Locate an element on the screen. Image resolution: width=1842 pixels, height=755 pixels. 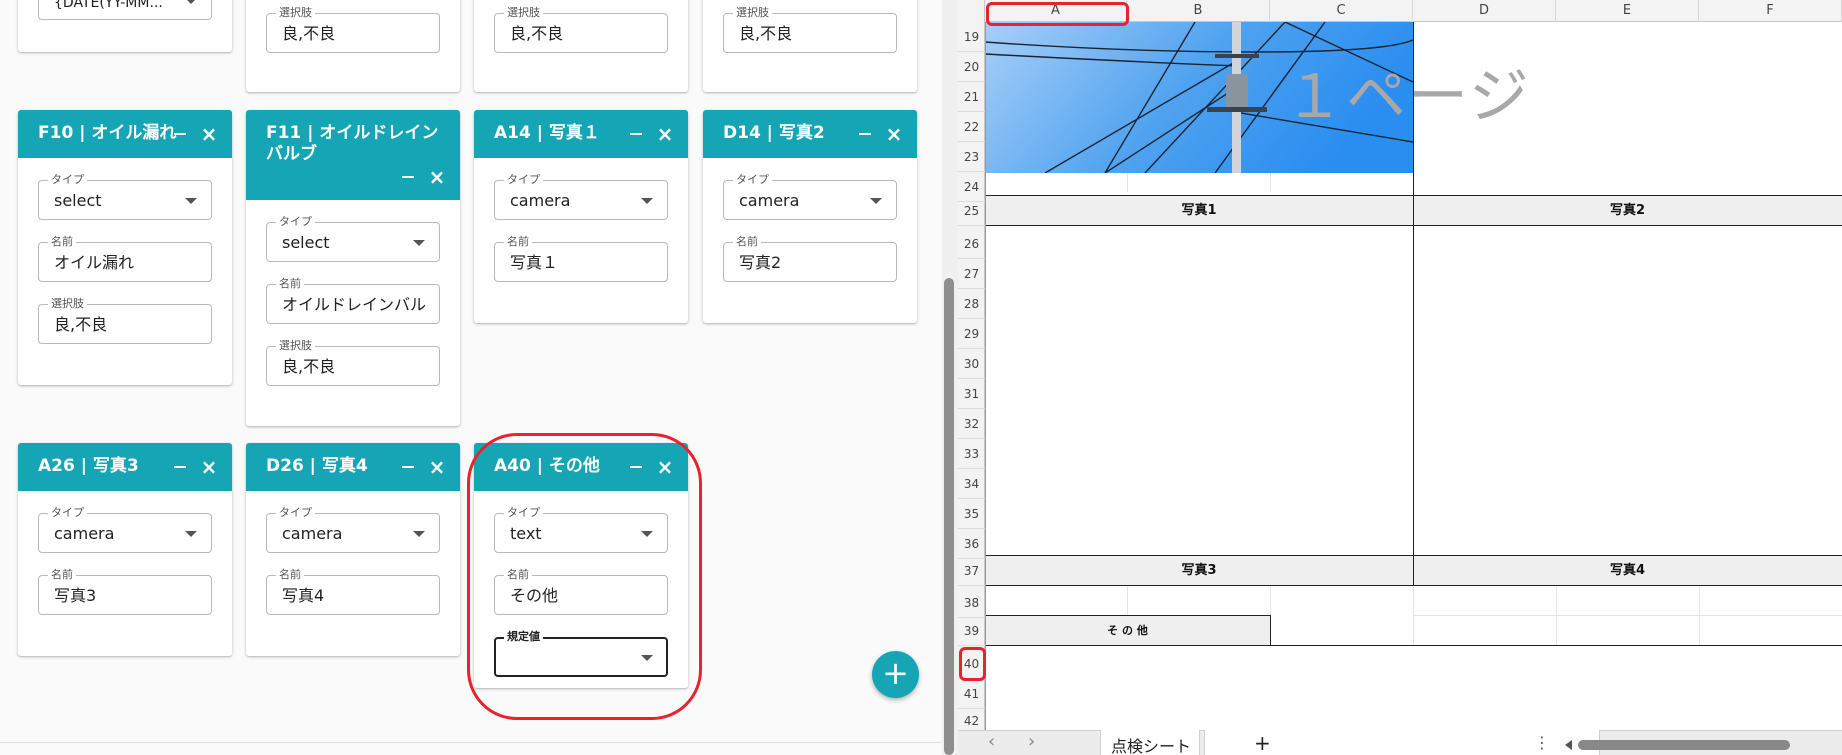
row-num: 31 is located at coordinates (971, 394).